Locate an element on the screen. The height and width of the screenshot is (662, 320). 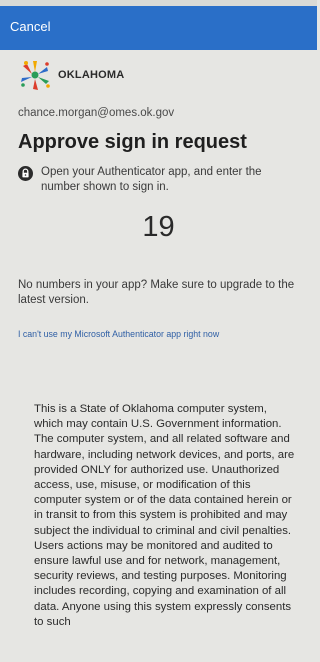
oklahoma-logo-icon is located at coordinates (35, 75).